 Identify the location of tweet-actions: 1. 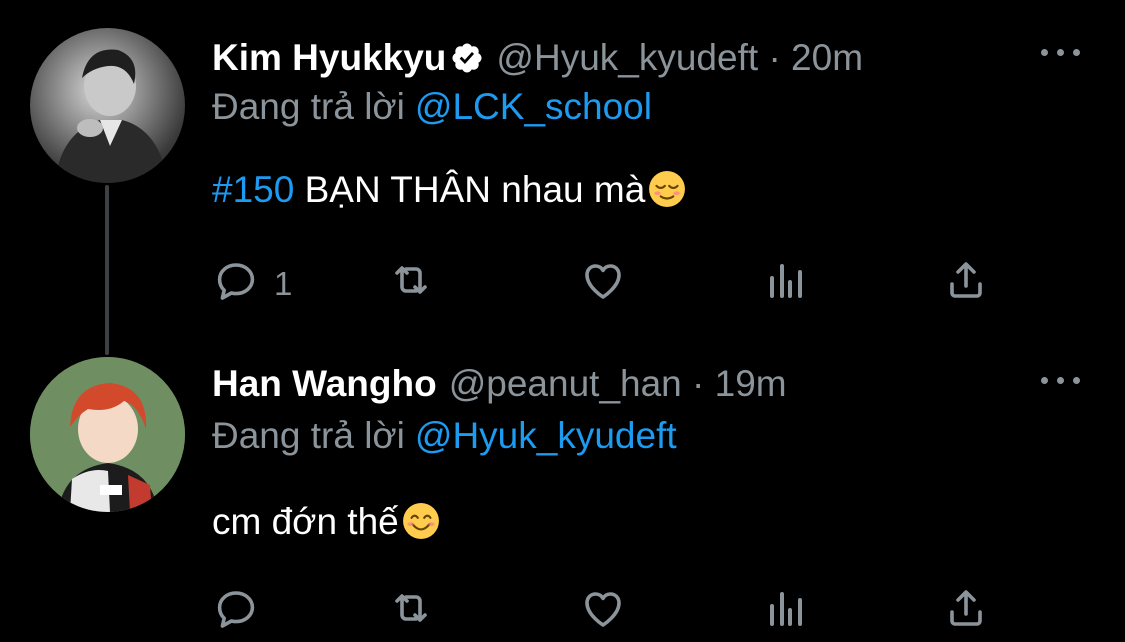
(612, 281).